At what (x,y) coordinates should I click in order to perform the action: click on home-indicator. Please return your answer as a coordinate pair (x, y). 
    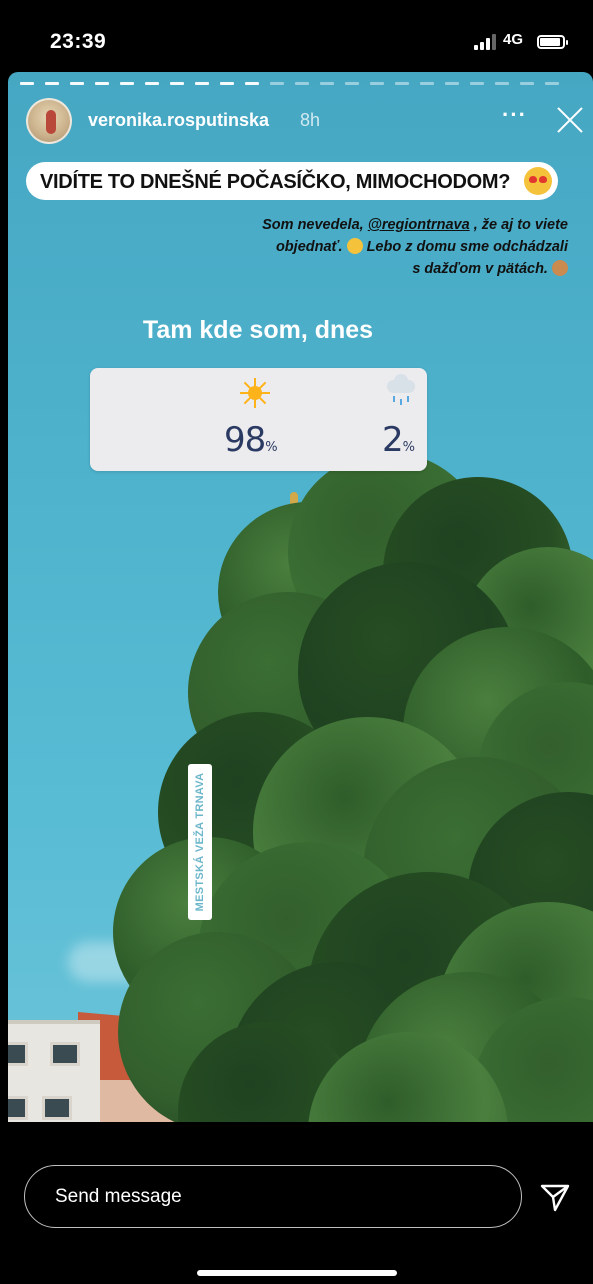
    Looking at the image, I should click on (297, 1273).